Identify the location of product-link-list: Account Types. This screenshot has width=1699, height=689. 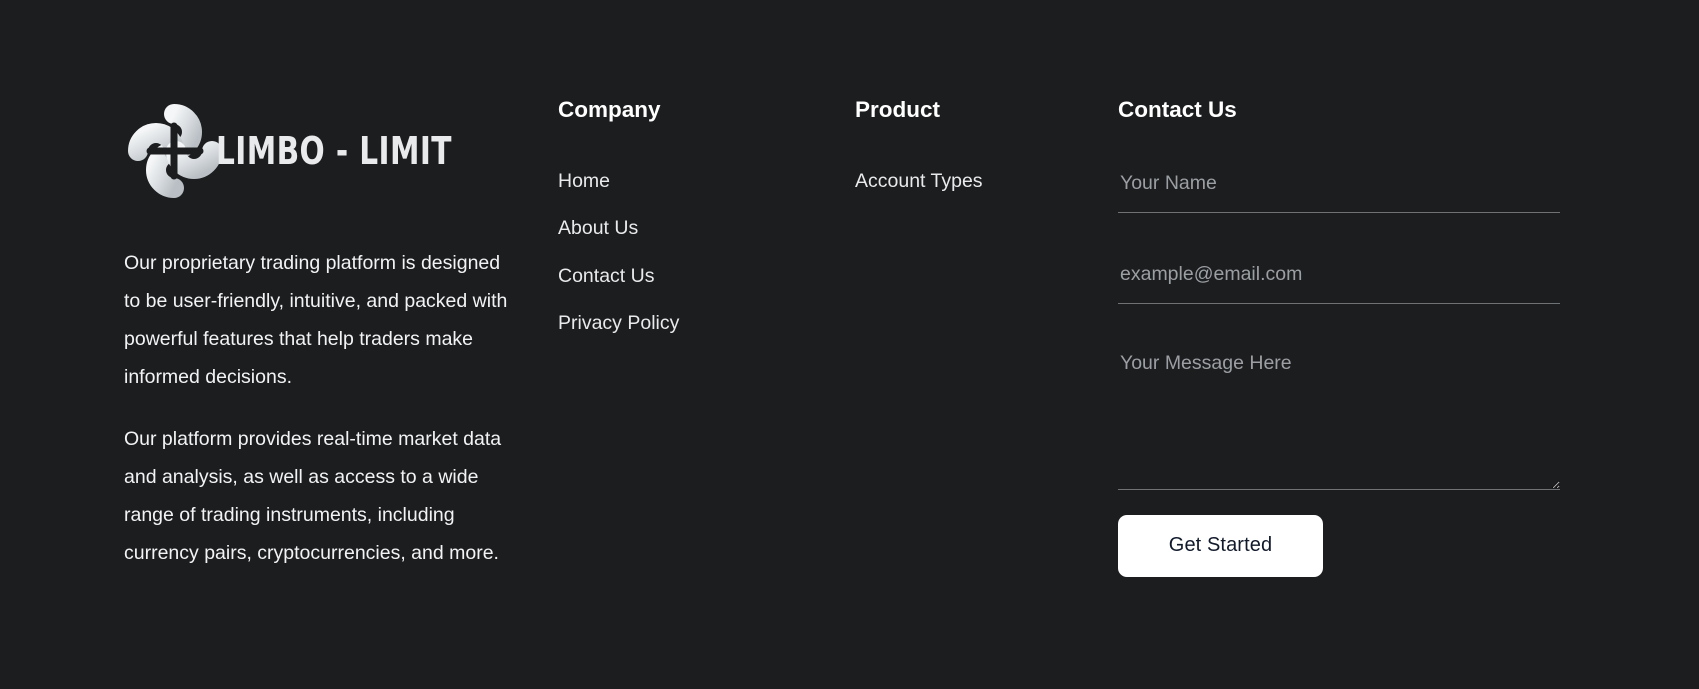
(975, 182).